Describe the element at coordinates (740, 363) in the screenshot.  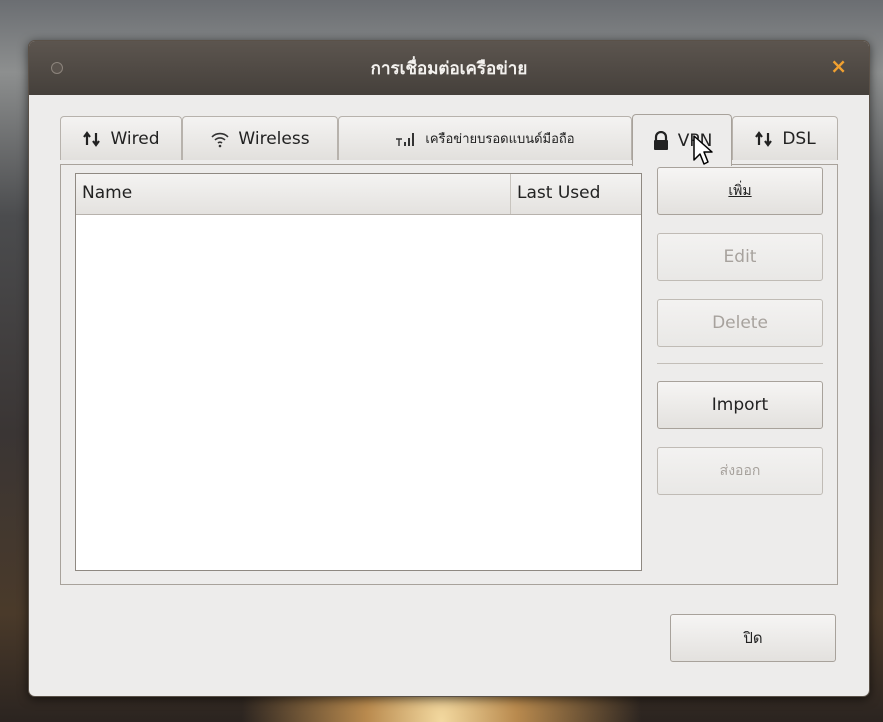
I see `button-separator` at that location.